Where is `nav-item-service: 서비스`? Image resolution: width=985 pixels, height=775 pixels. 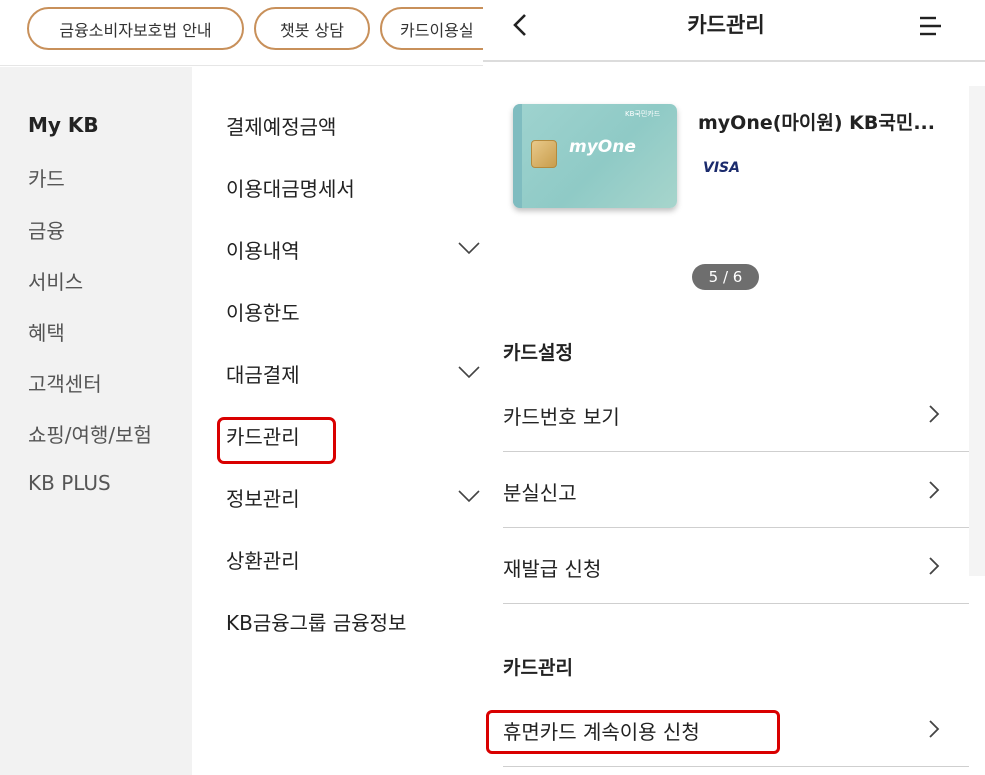 nav-item-service: 서비스 is located at coordinates (55, 280).